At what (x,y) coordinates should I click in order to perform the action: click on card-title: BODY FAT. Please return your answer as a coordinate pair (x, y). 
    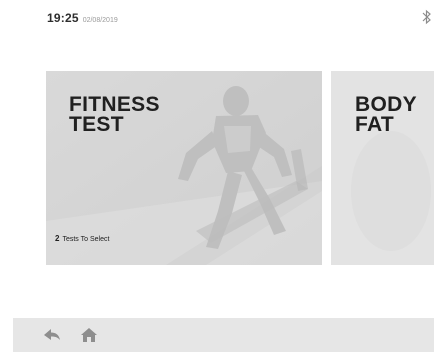
    Looking at the image, I should click on (386, 114).